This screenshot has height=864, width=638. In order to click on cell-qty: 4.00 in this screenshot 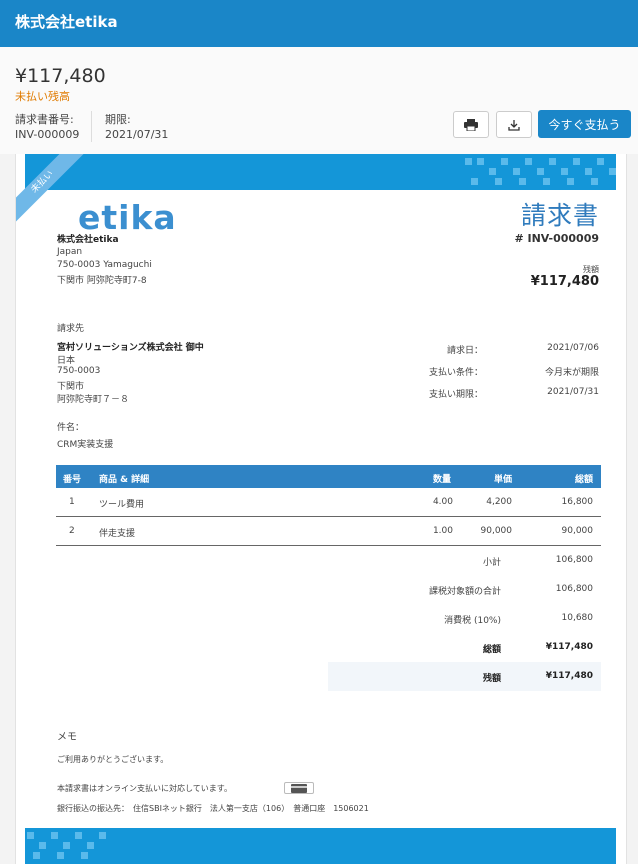, I will do `click(442, 502)`.